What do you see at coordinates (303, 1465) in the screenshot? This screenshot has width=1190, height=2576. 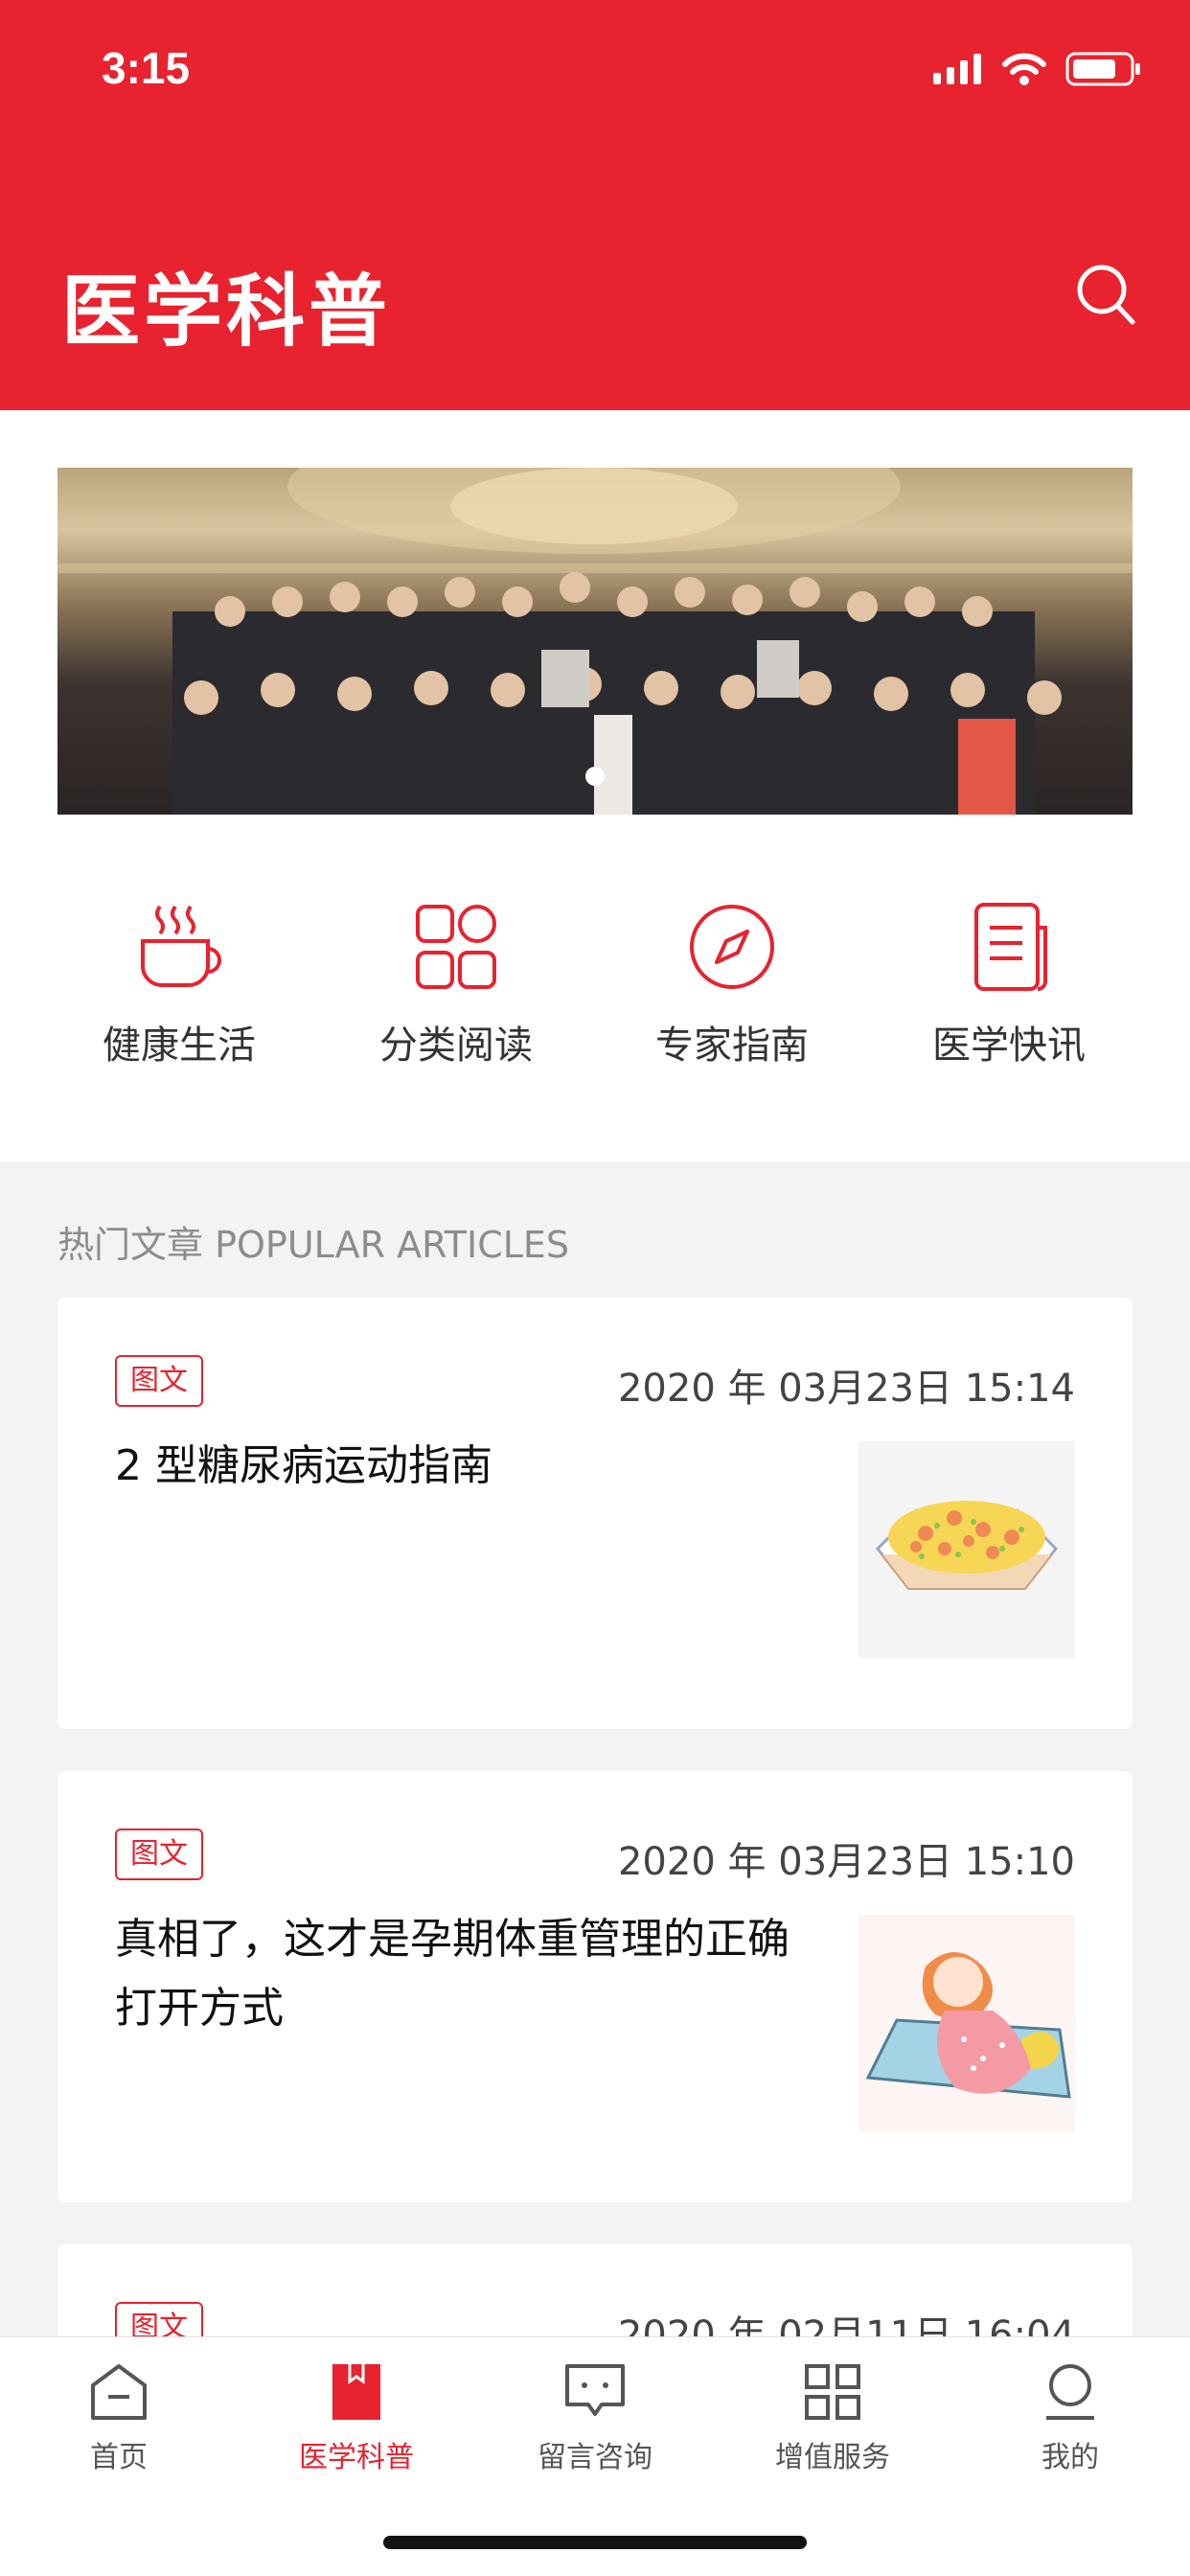 I see `article-title: 2 型糖尿病运动指南` at bounding box center [303, 1465].